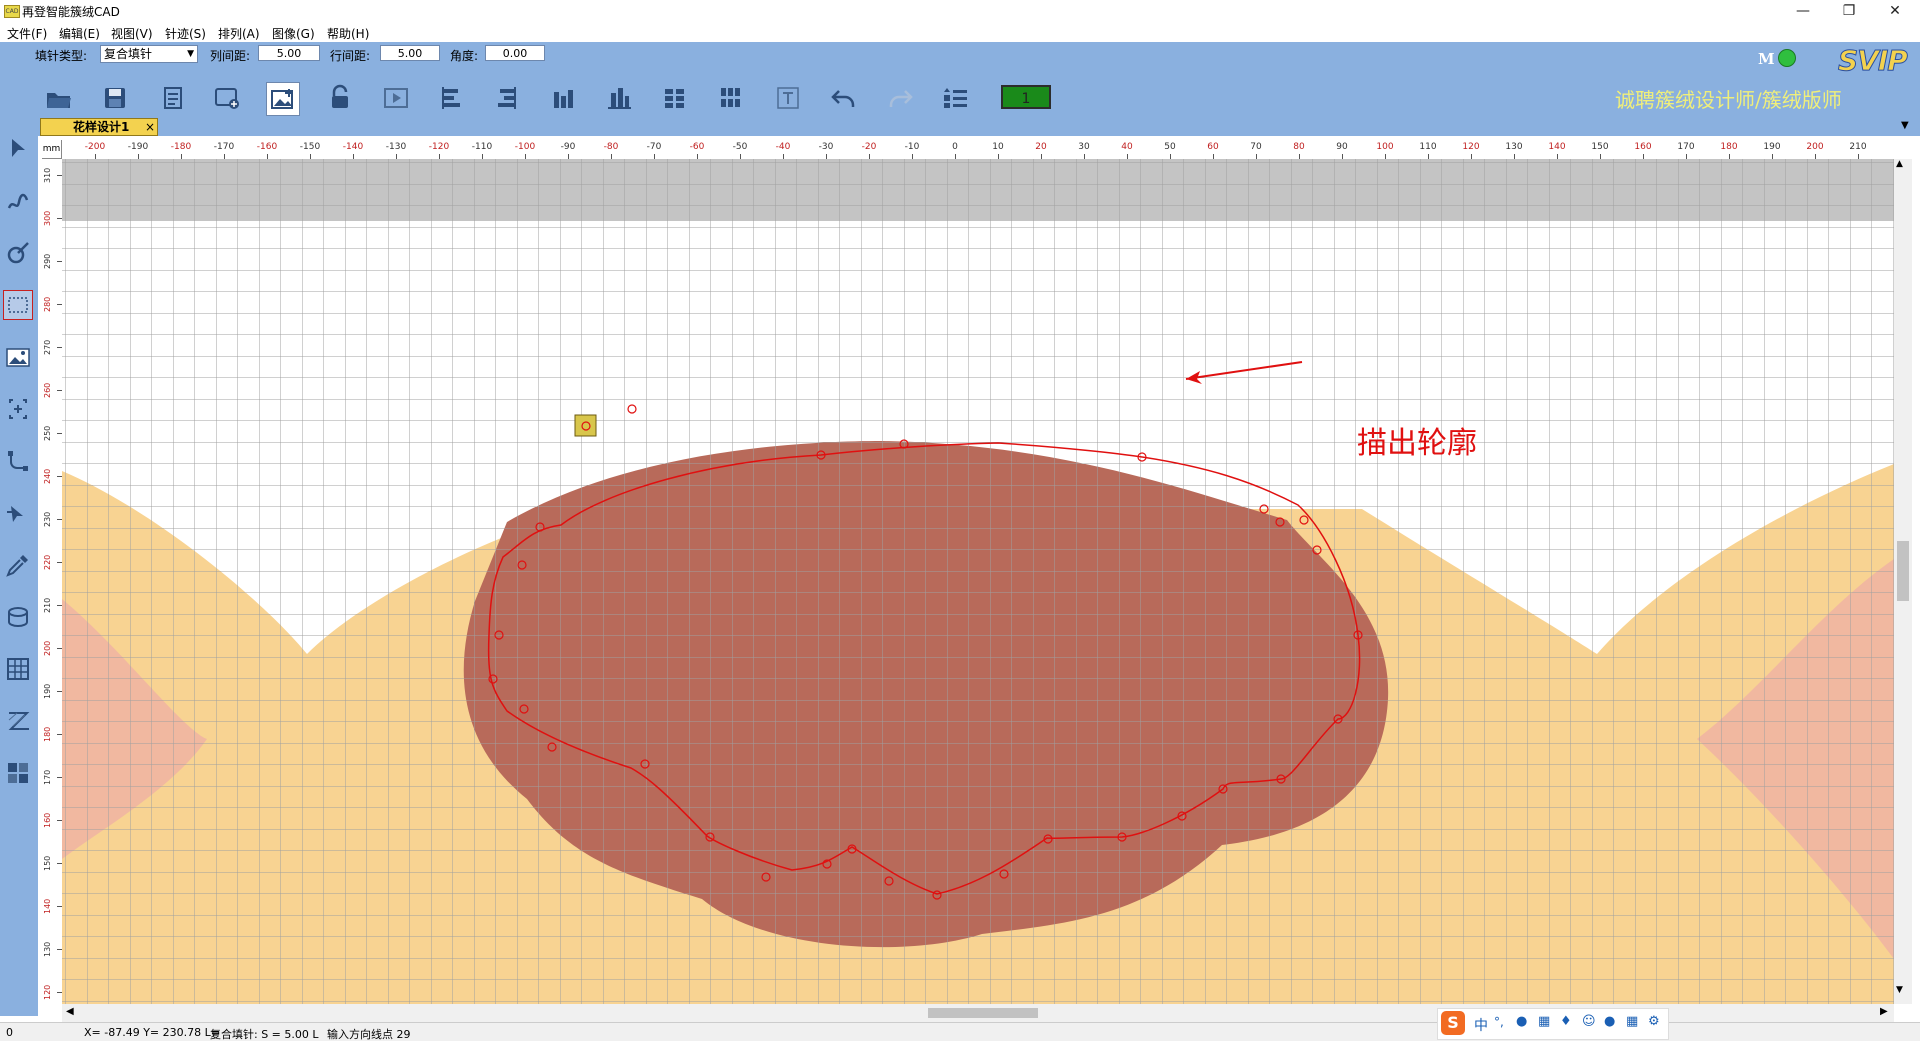 The width and height of the screenshot is (1920, 1042). What do you see at coordinates (18, 253) in the screenshot?
I see `node-edit-icon` at bounding box center [18, 253].